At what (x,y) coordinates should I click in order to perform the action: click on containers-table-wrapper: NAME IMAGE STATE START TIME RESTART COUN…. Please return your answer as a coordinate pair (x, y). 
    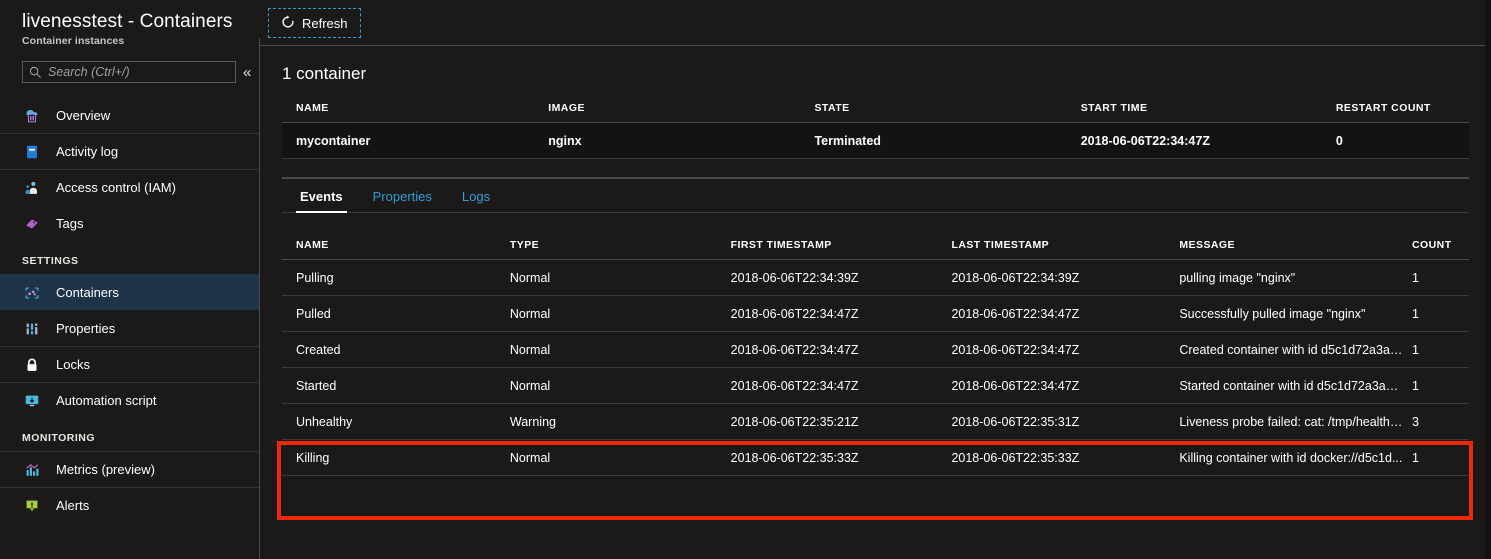
    Looking at the image, I should click on (875, 124).